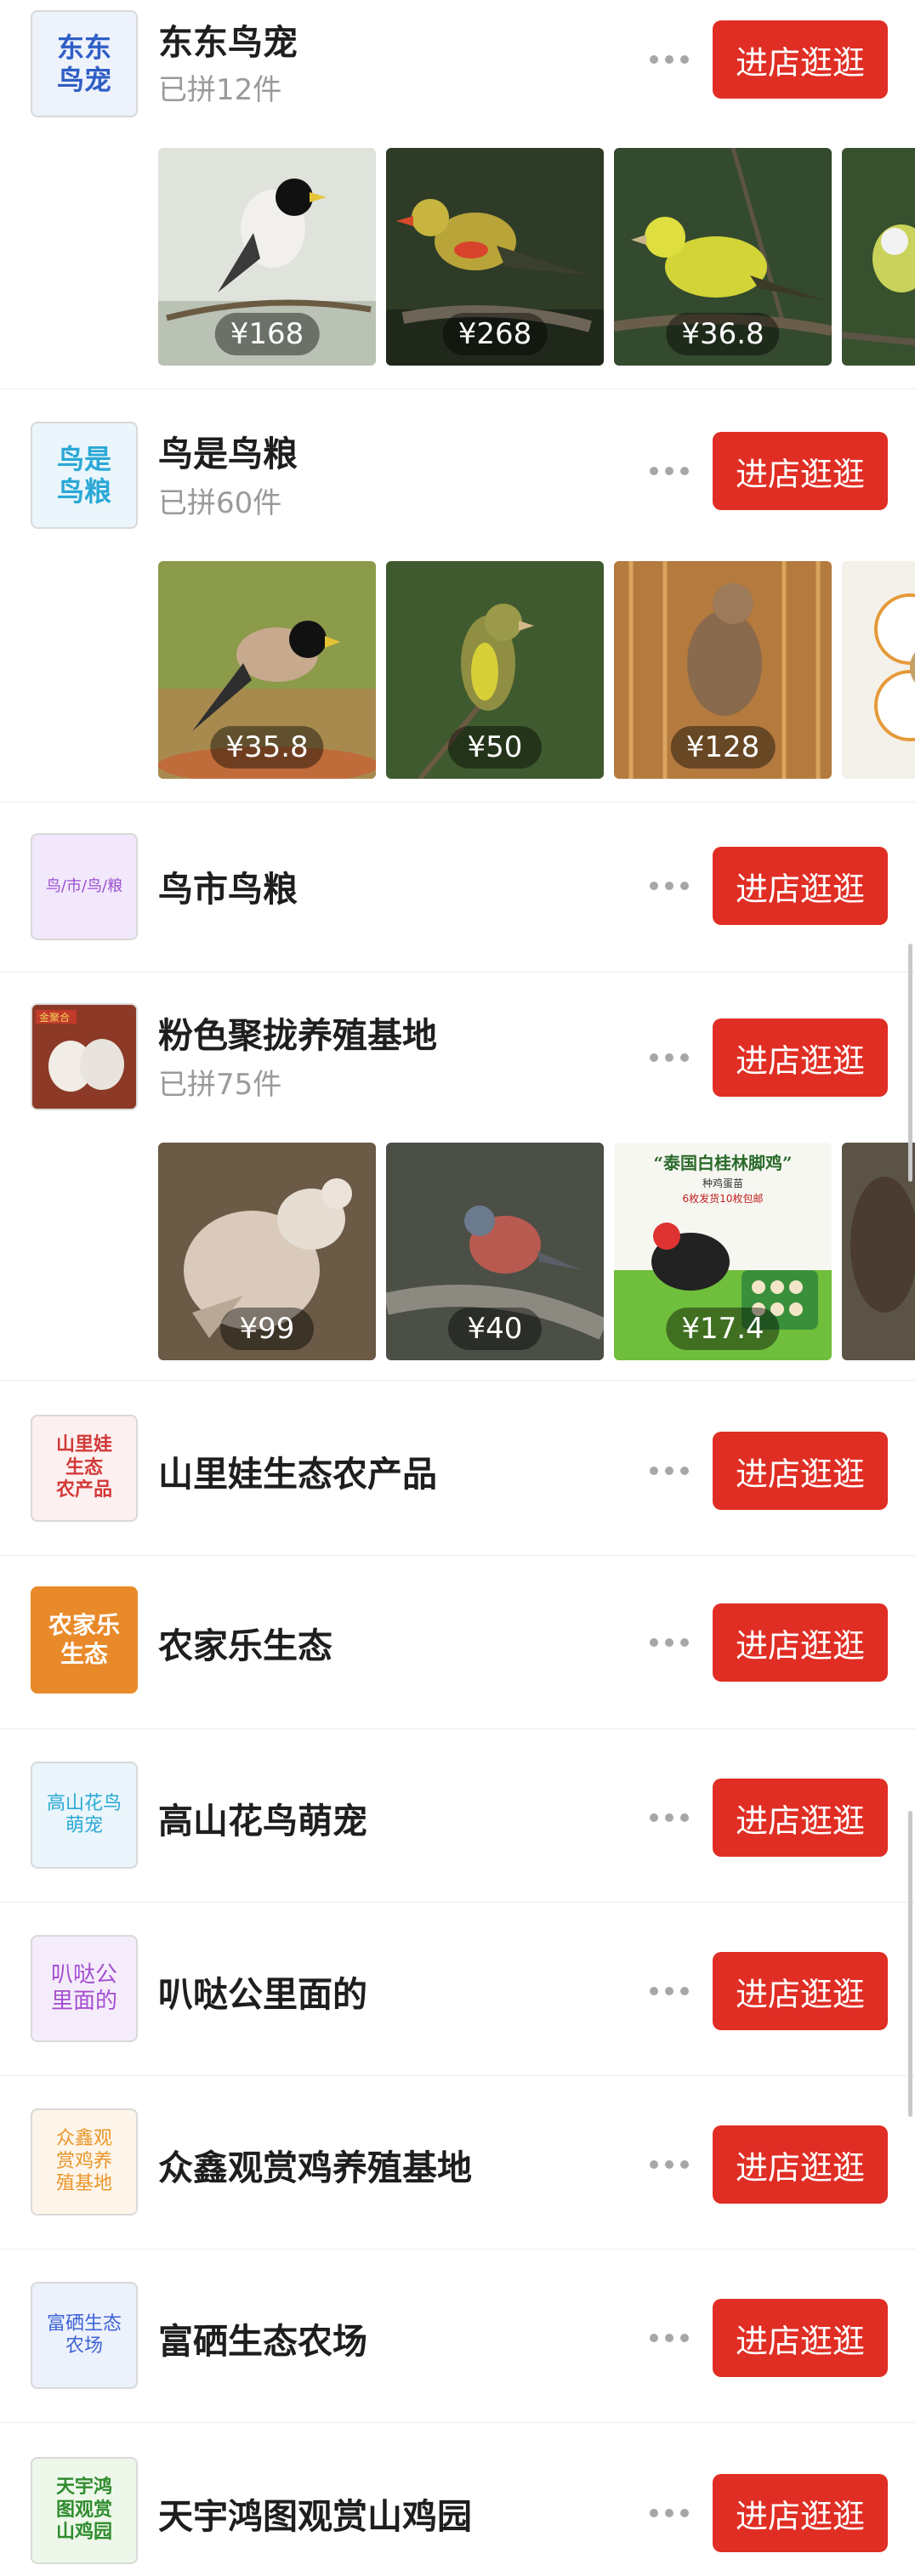  I want to click on store-logo: 金聚合, so click(85, 1057).